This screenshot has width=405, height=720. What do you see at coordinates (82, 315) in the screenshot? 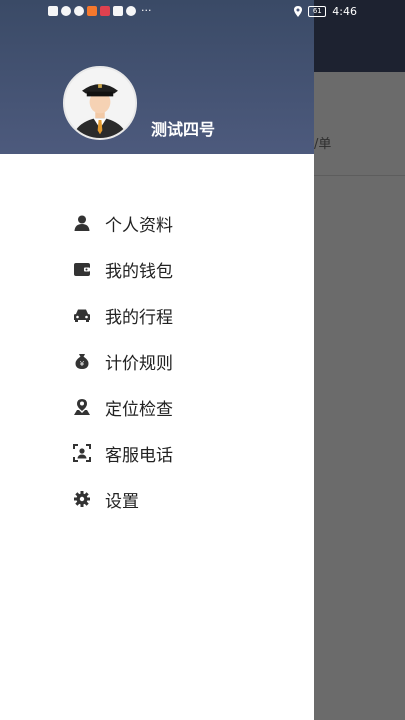
I see `car-icon` at bounding box center [82, 315].